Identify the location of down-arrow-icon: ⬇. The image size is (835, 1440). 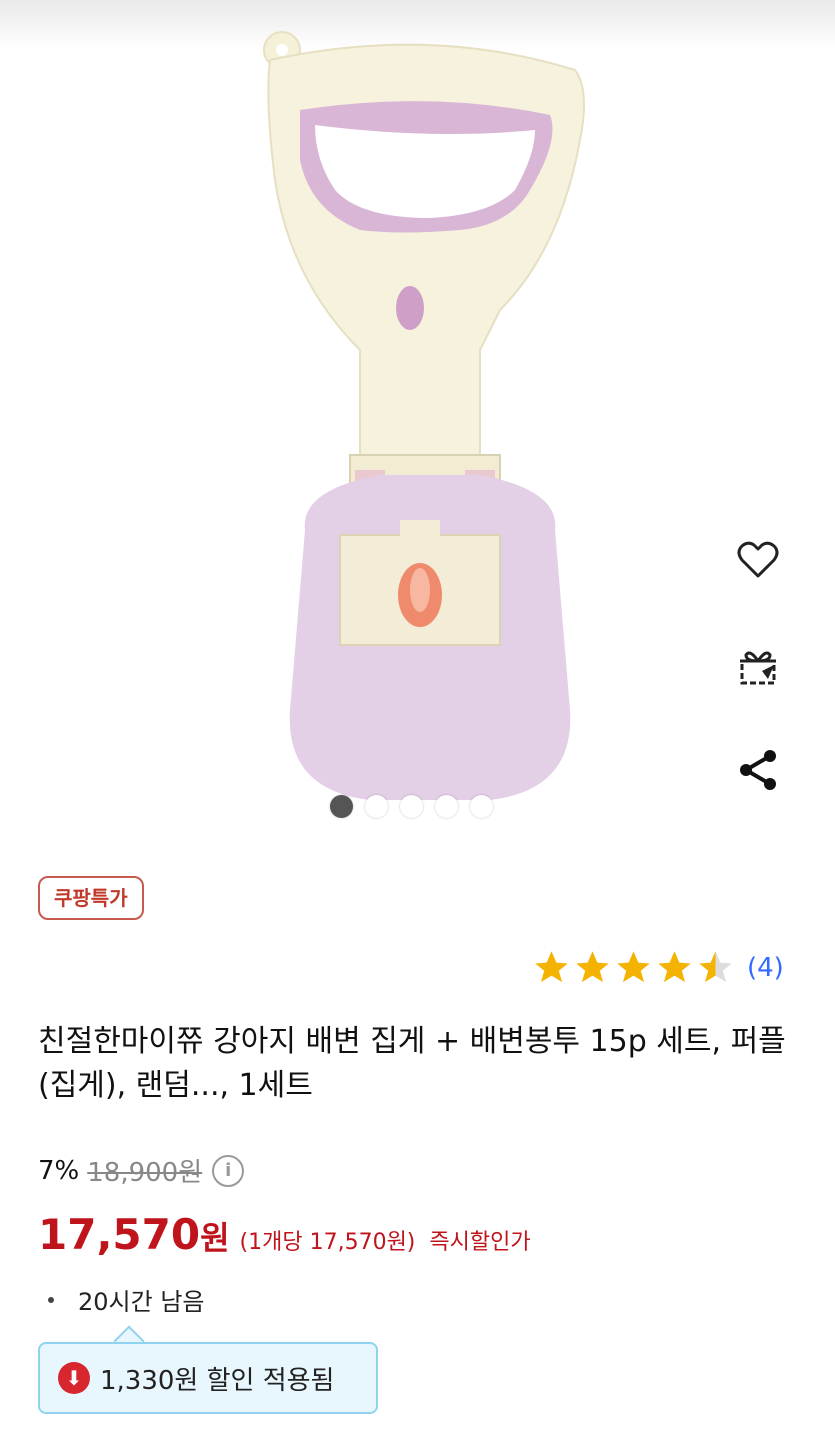
(74, 1378).